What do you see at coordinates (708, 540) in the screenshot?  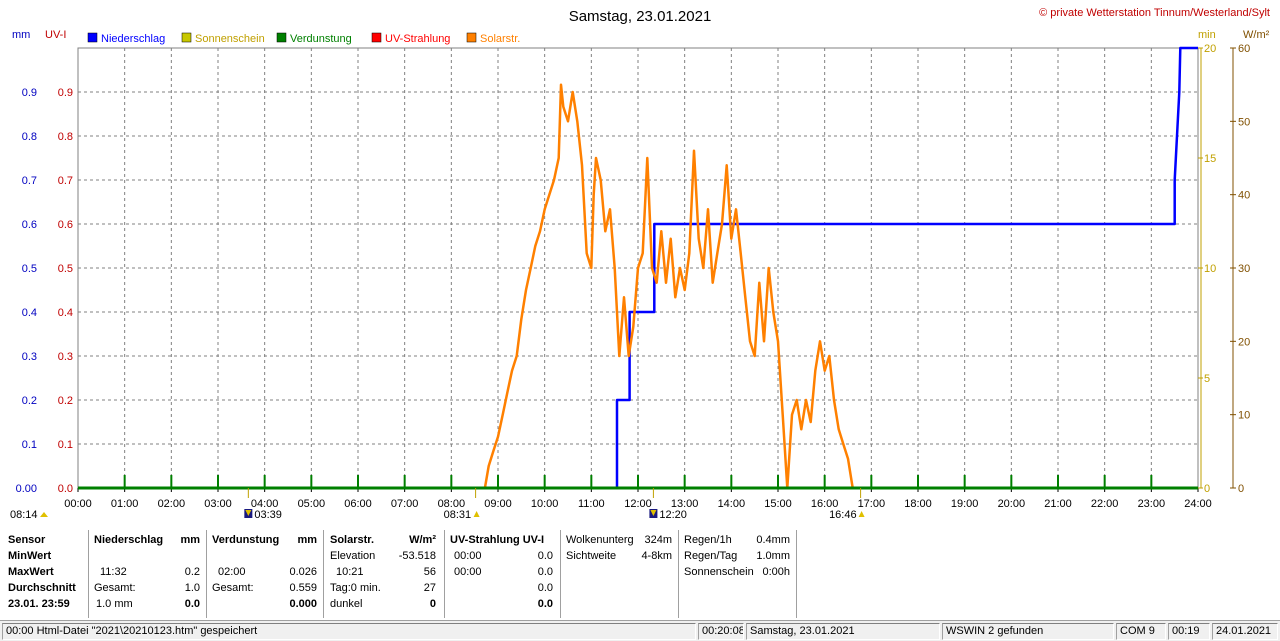 I see `regen-1h-label: Regen/1h` at bounding box center [708, 540].